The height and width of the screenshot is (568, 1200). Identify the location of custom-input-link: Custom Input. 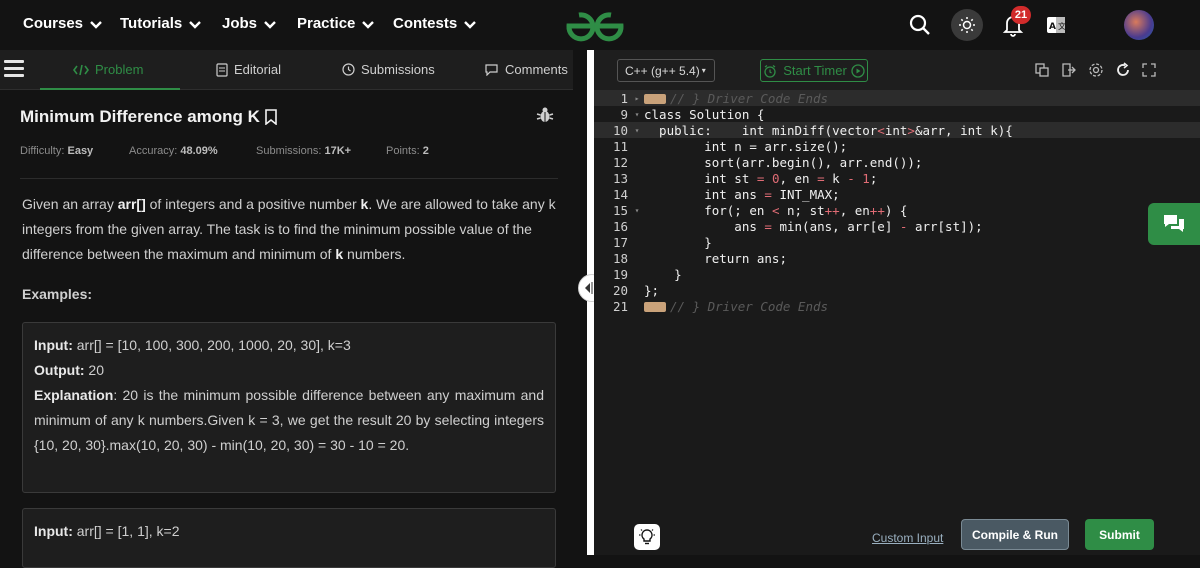
(907, 538).